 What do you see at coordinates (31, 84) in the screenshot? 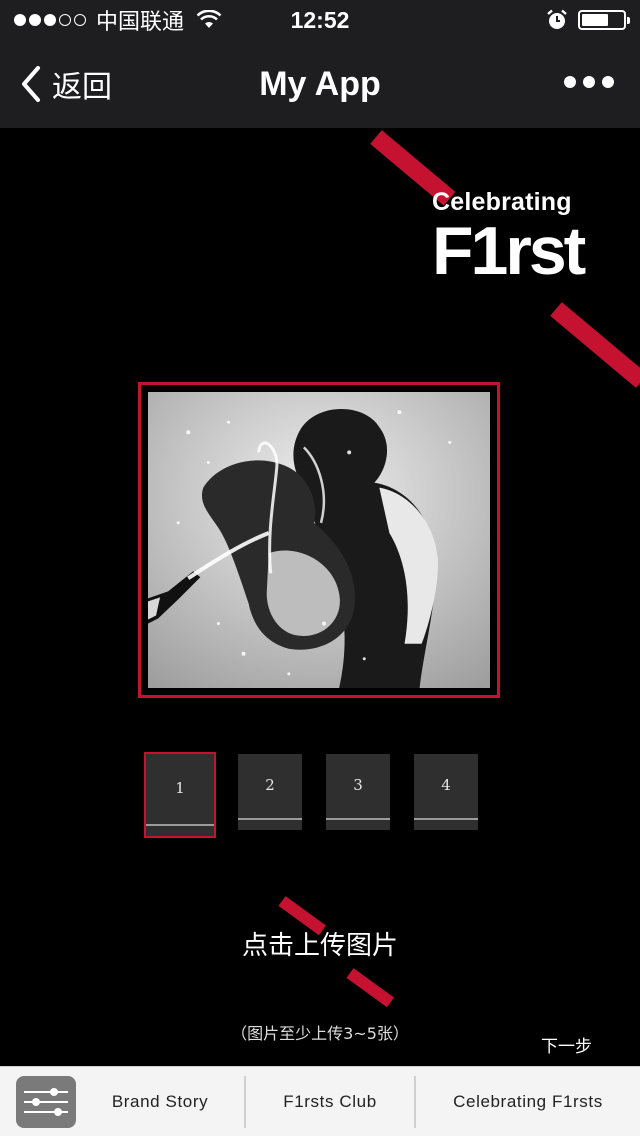
I see `chevron-left-icon` at bounding box center [31, 84].